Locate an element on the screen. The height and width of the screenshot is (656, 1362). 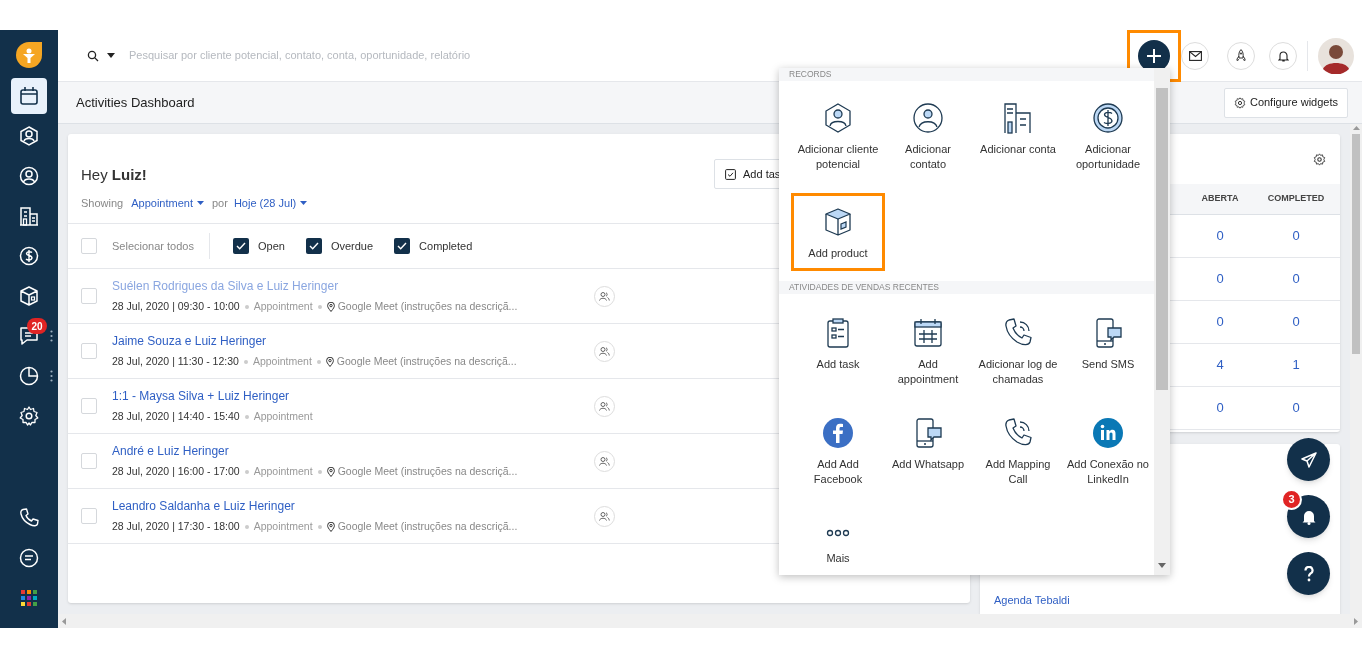
paper-plane-icon is located at coordinates (1308, 459).